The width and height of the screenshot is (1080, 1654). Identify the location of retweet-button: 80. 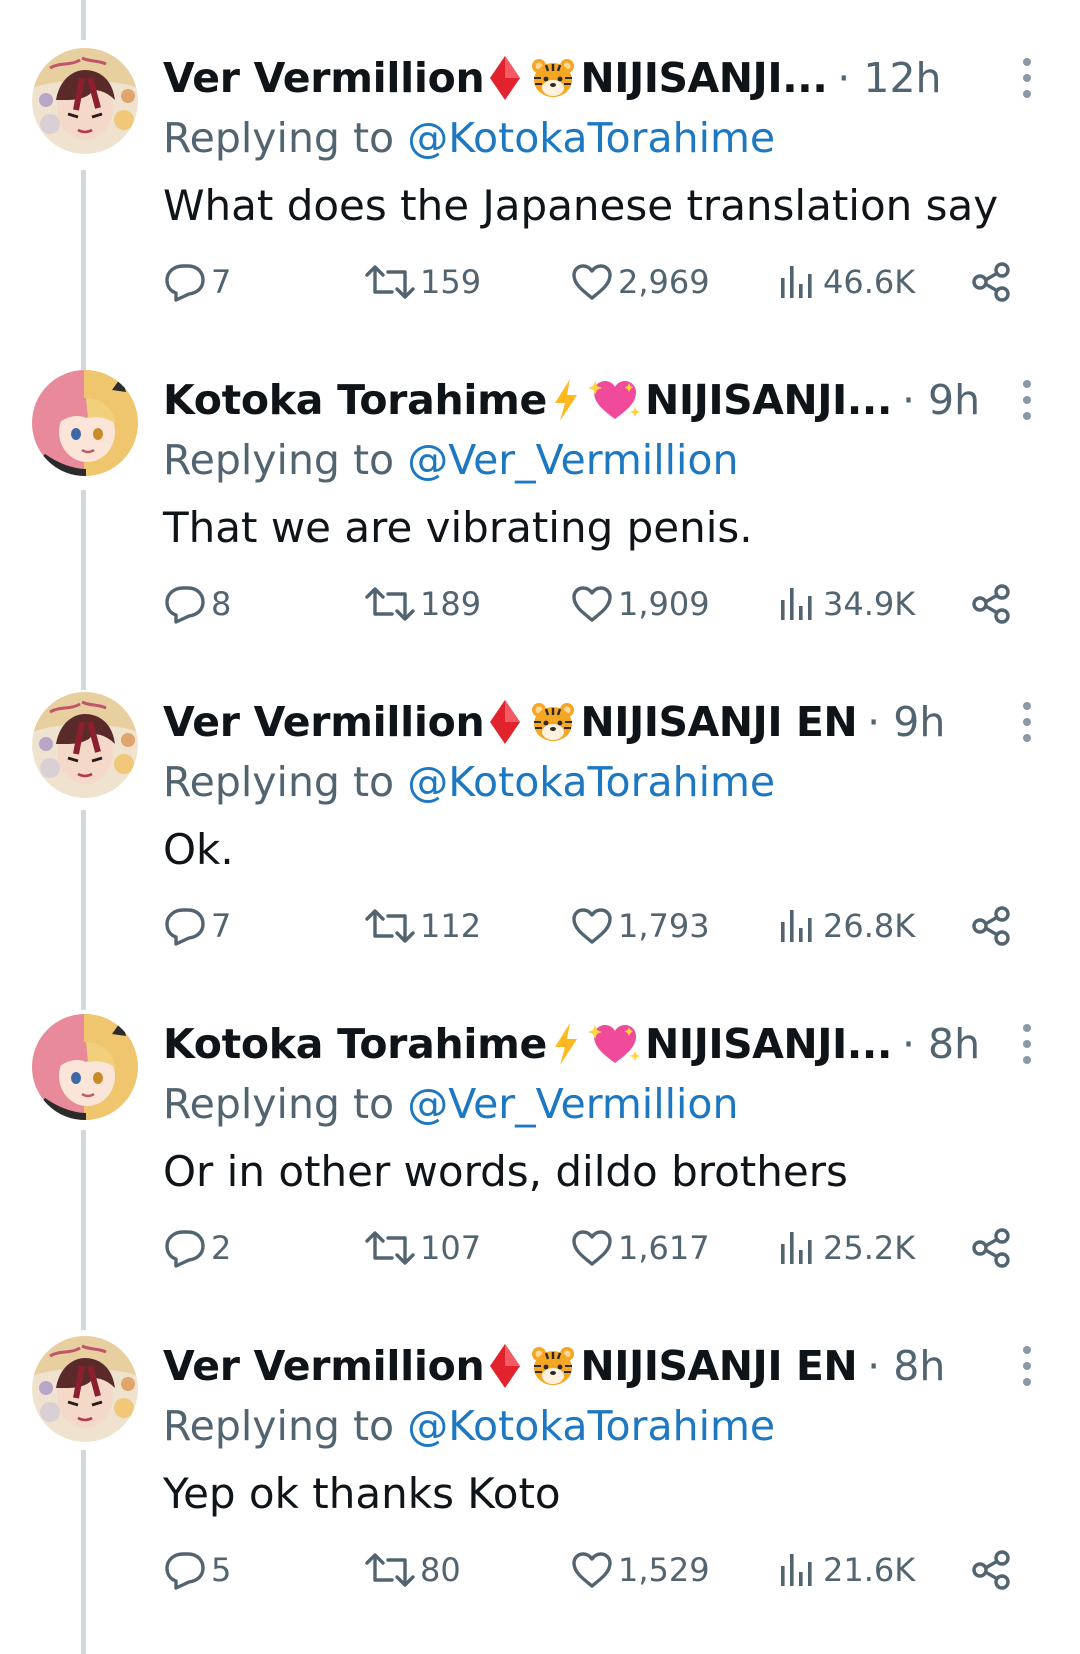
(412, 1570).